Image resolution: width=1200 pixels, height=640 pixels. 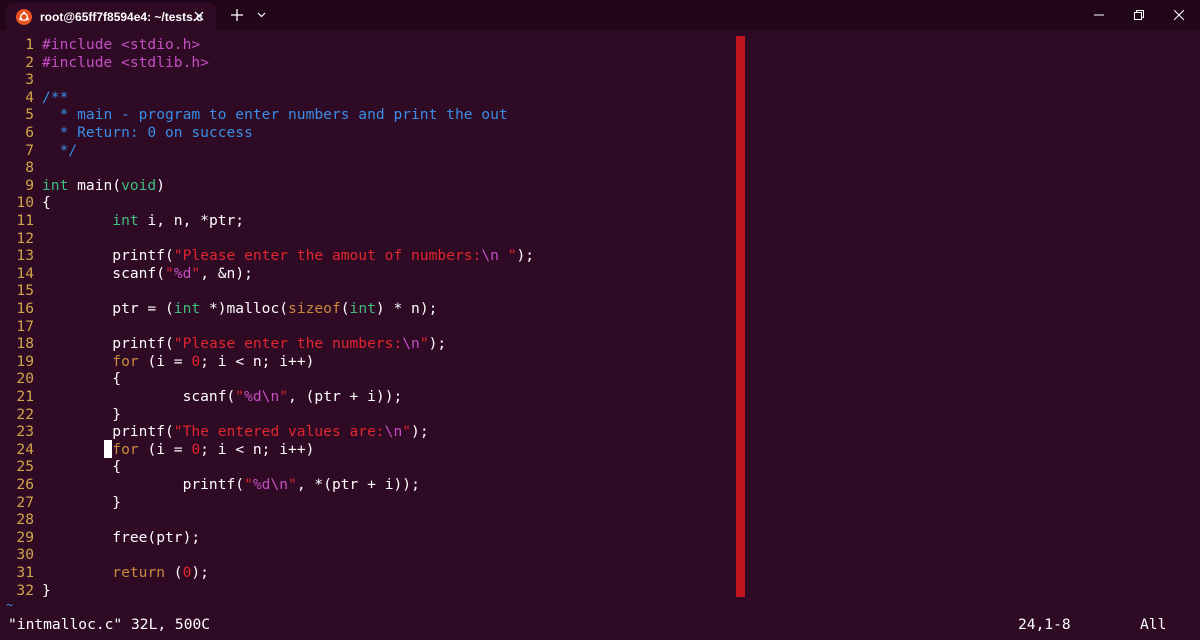 I want to click on code-line: 22 }, so click(x=60, y=415).